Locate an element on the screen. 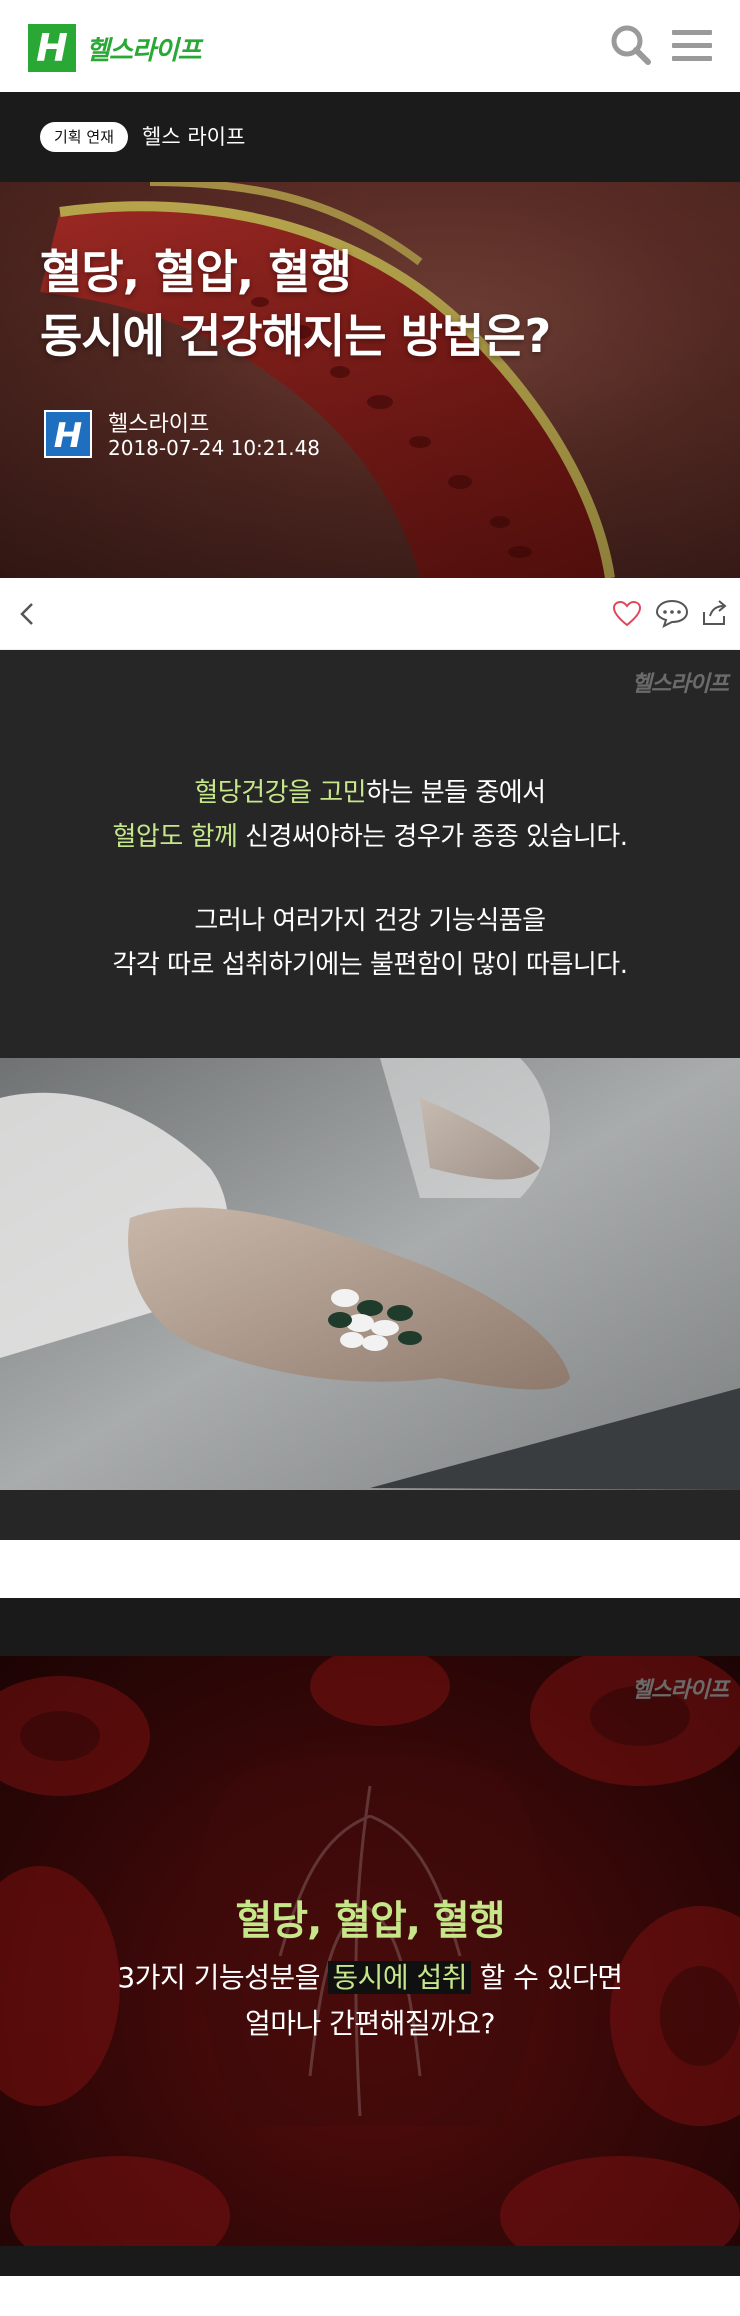  card2-line1: 3가지 기능성분을 동시에 섭취 할 수 있다면 is located at coordinates (370, 1977).